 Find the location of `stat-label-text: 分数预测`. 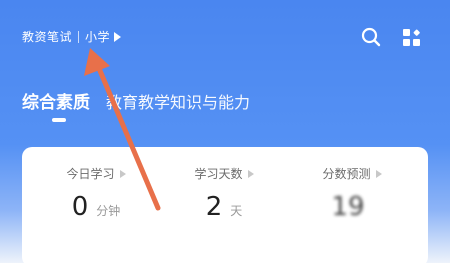

stat-label-text: 分数预测 is located at coordinates (346, 174).